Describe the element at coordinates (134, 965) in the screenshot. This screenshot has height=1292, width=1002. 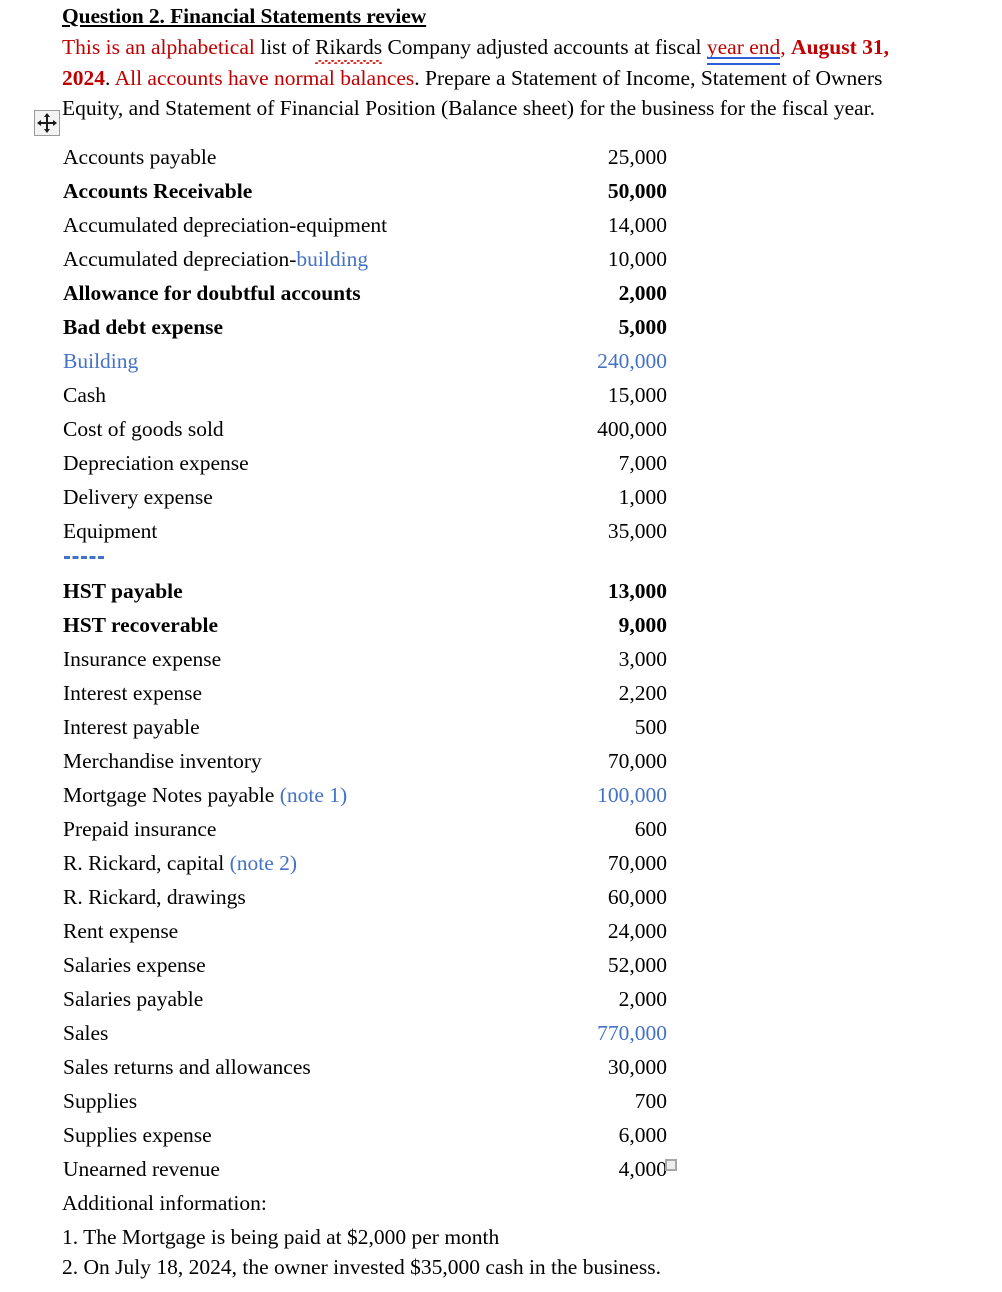
I see `account-name-text: Salaries expense` at that location.